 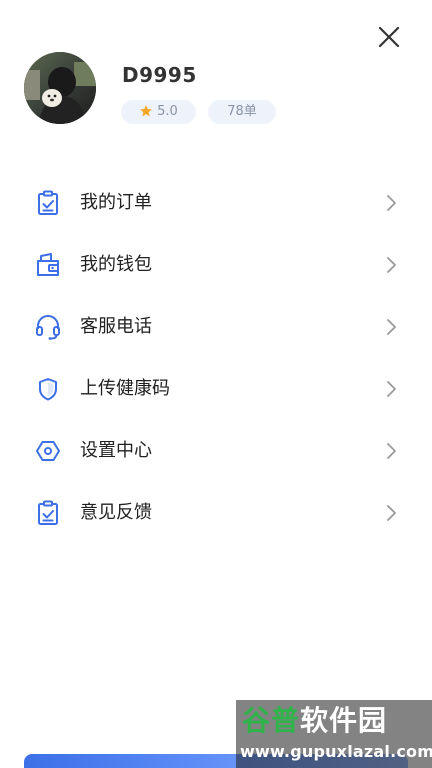 What do you see at coordinates (216, 389) in the screenshot?
I see `menu-item-upload-health-code: 上传健康码` at bounding box center [216, 389].